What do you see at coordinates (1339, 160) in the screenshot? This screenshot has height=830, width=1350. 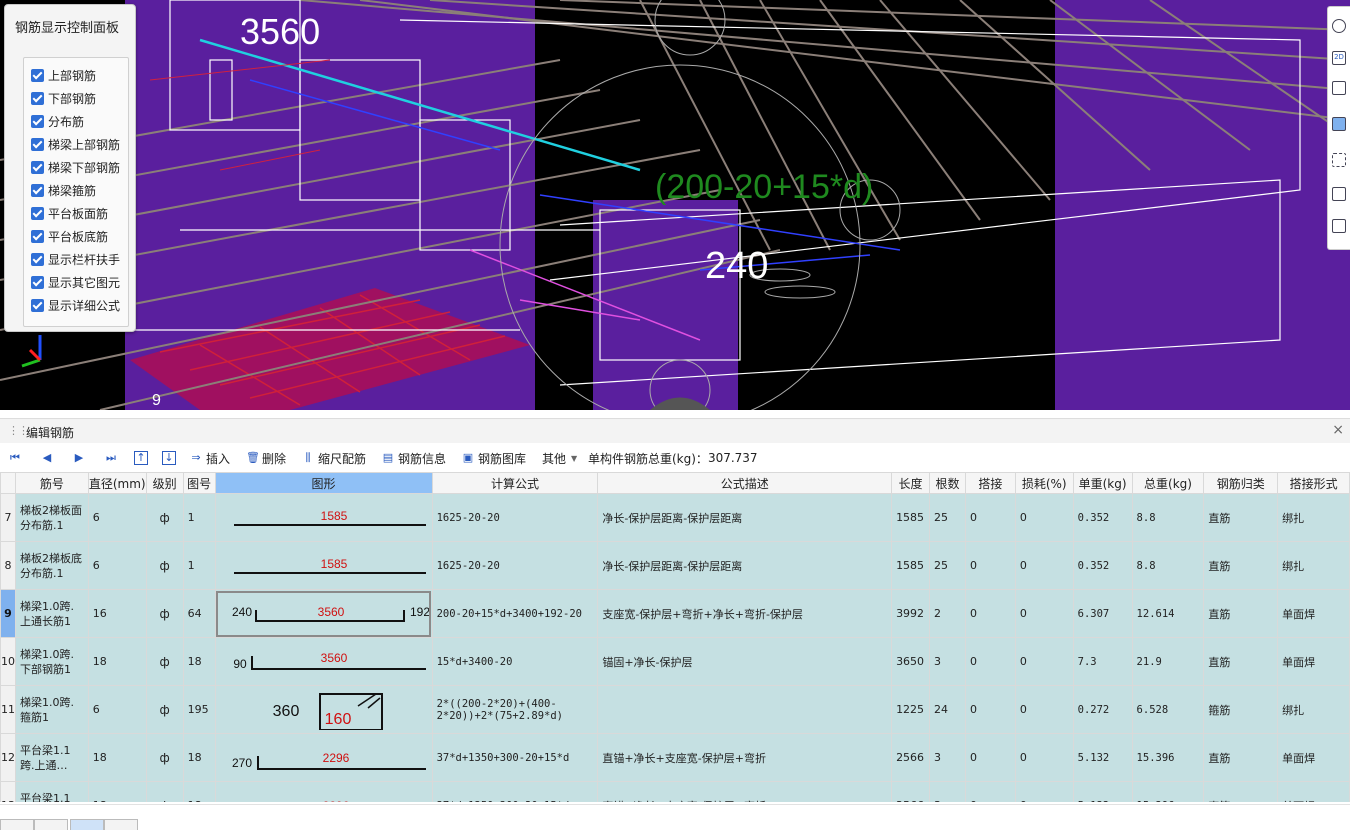 I see `dashed-box-icon` at bounding box center [1339, 160].